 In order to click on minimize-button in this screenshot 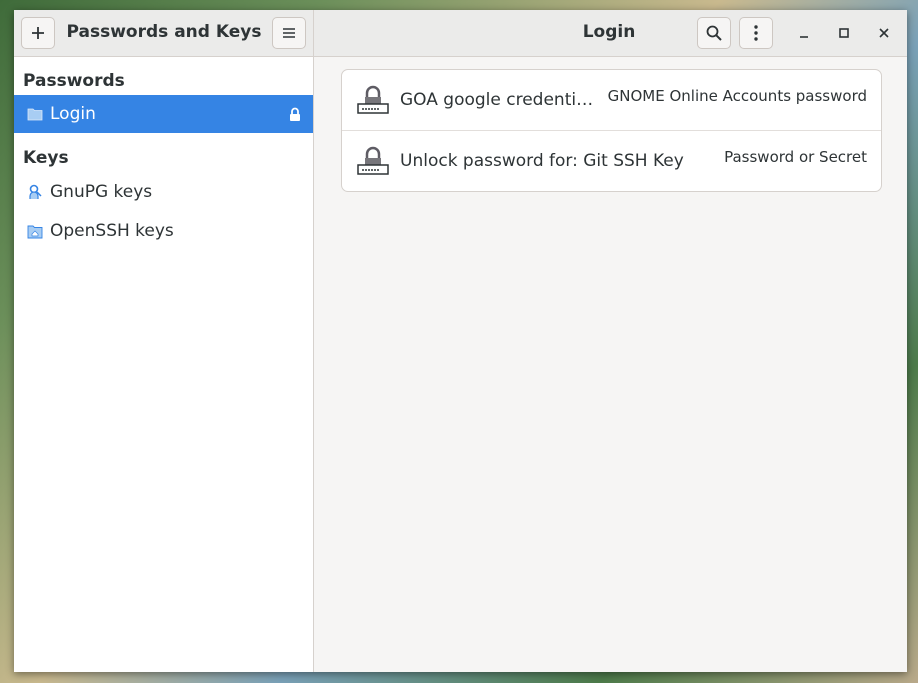, I will do `click(804, 33)`.